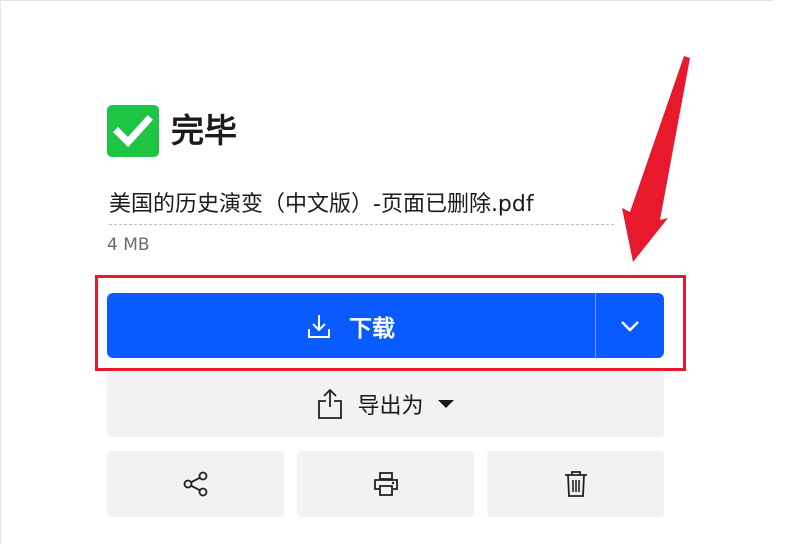  I want to click on print-button, so click(385, 484).